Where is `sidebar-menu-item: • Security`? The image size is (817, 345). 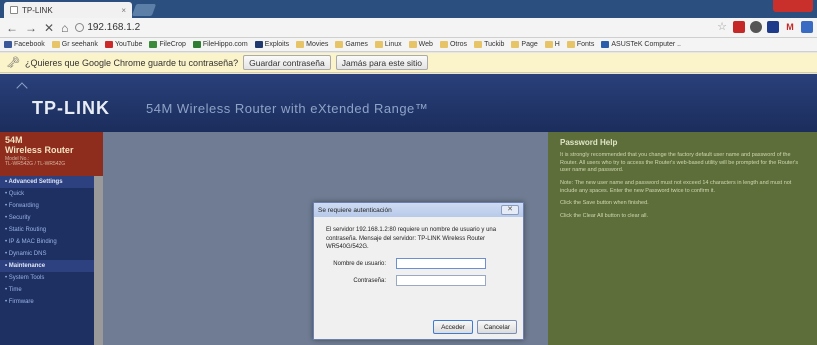
sidebar-menu-item: • Security is located at coordinates (47, 218).